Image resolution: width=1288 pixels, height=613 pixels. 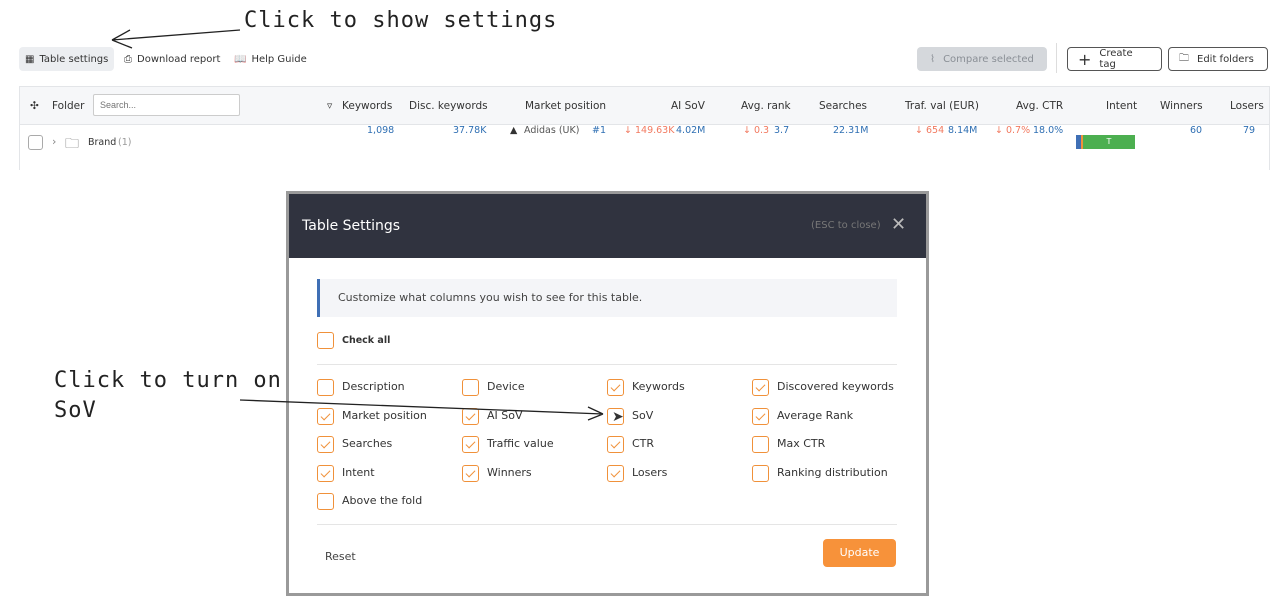 I want to click on label-average-rank: Average Rank, so click(x=815, y=415).